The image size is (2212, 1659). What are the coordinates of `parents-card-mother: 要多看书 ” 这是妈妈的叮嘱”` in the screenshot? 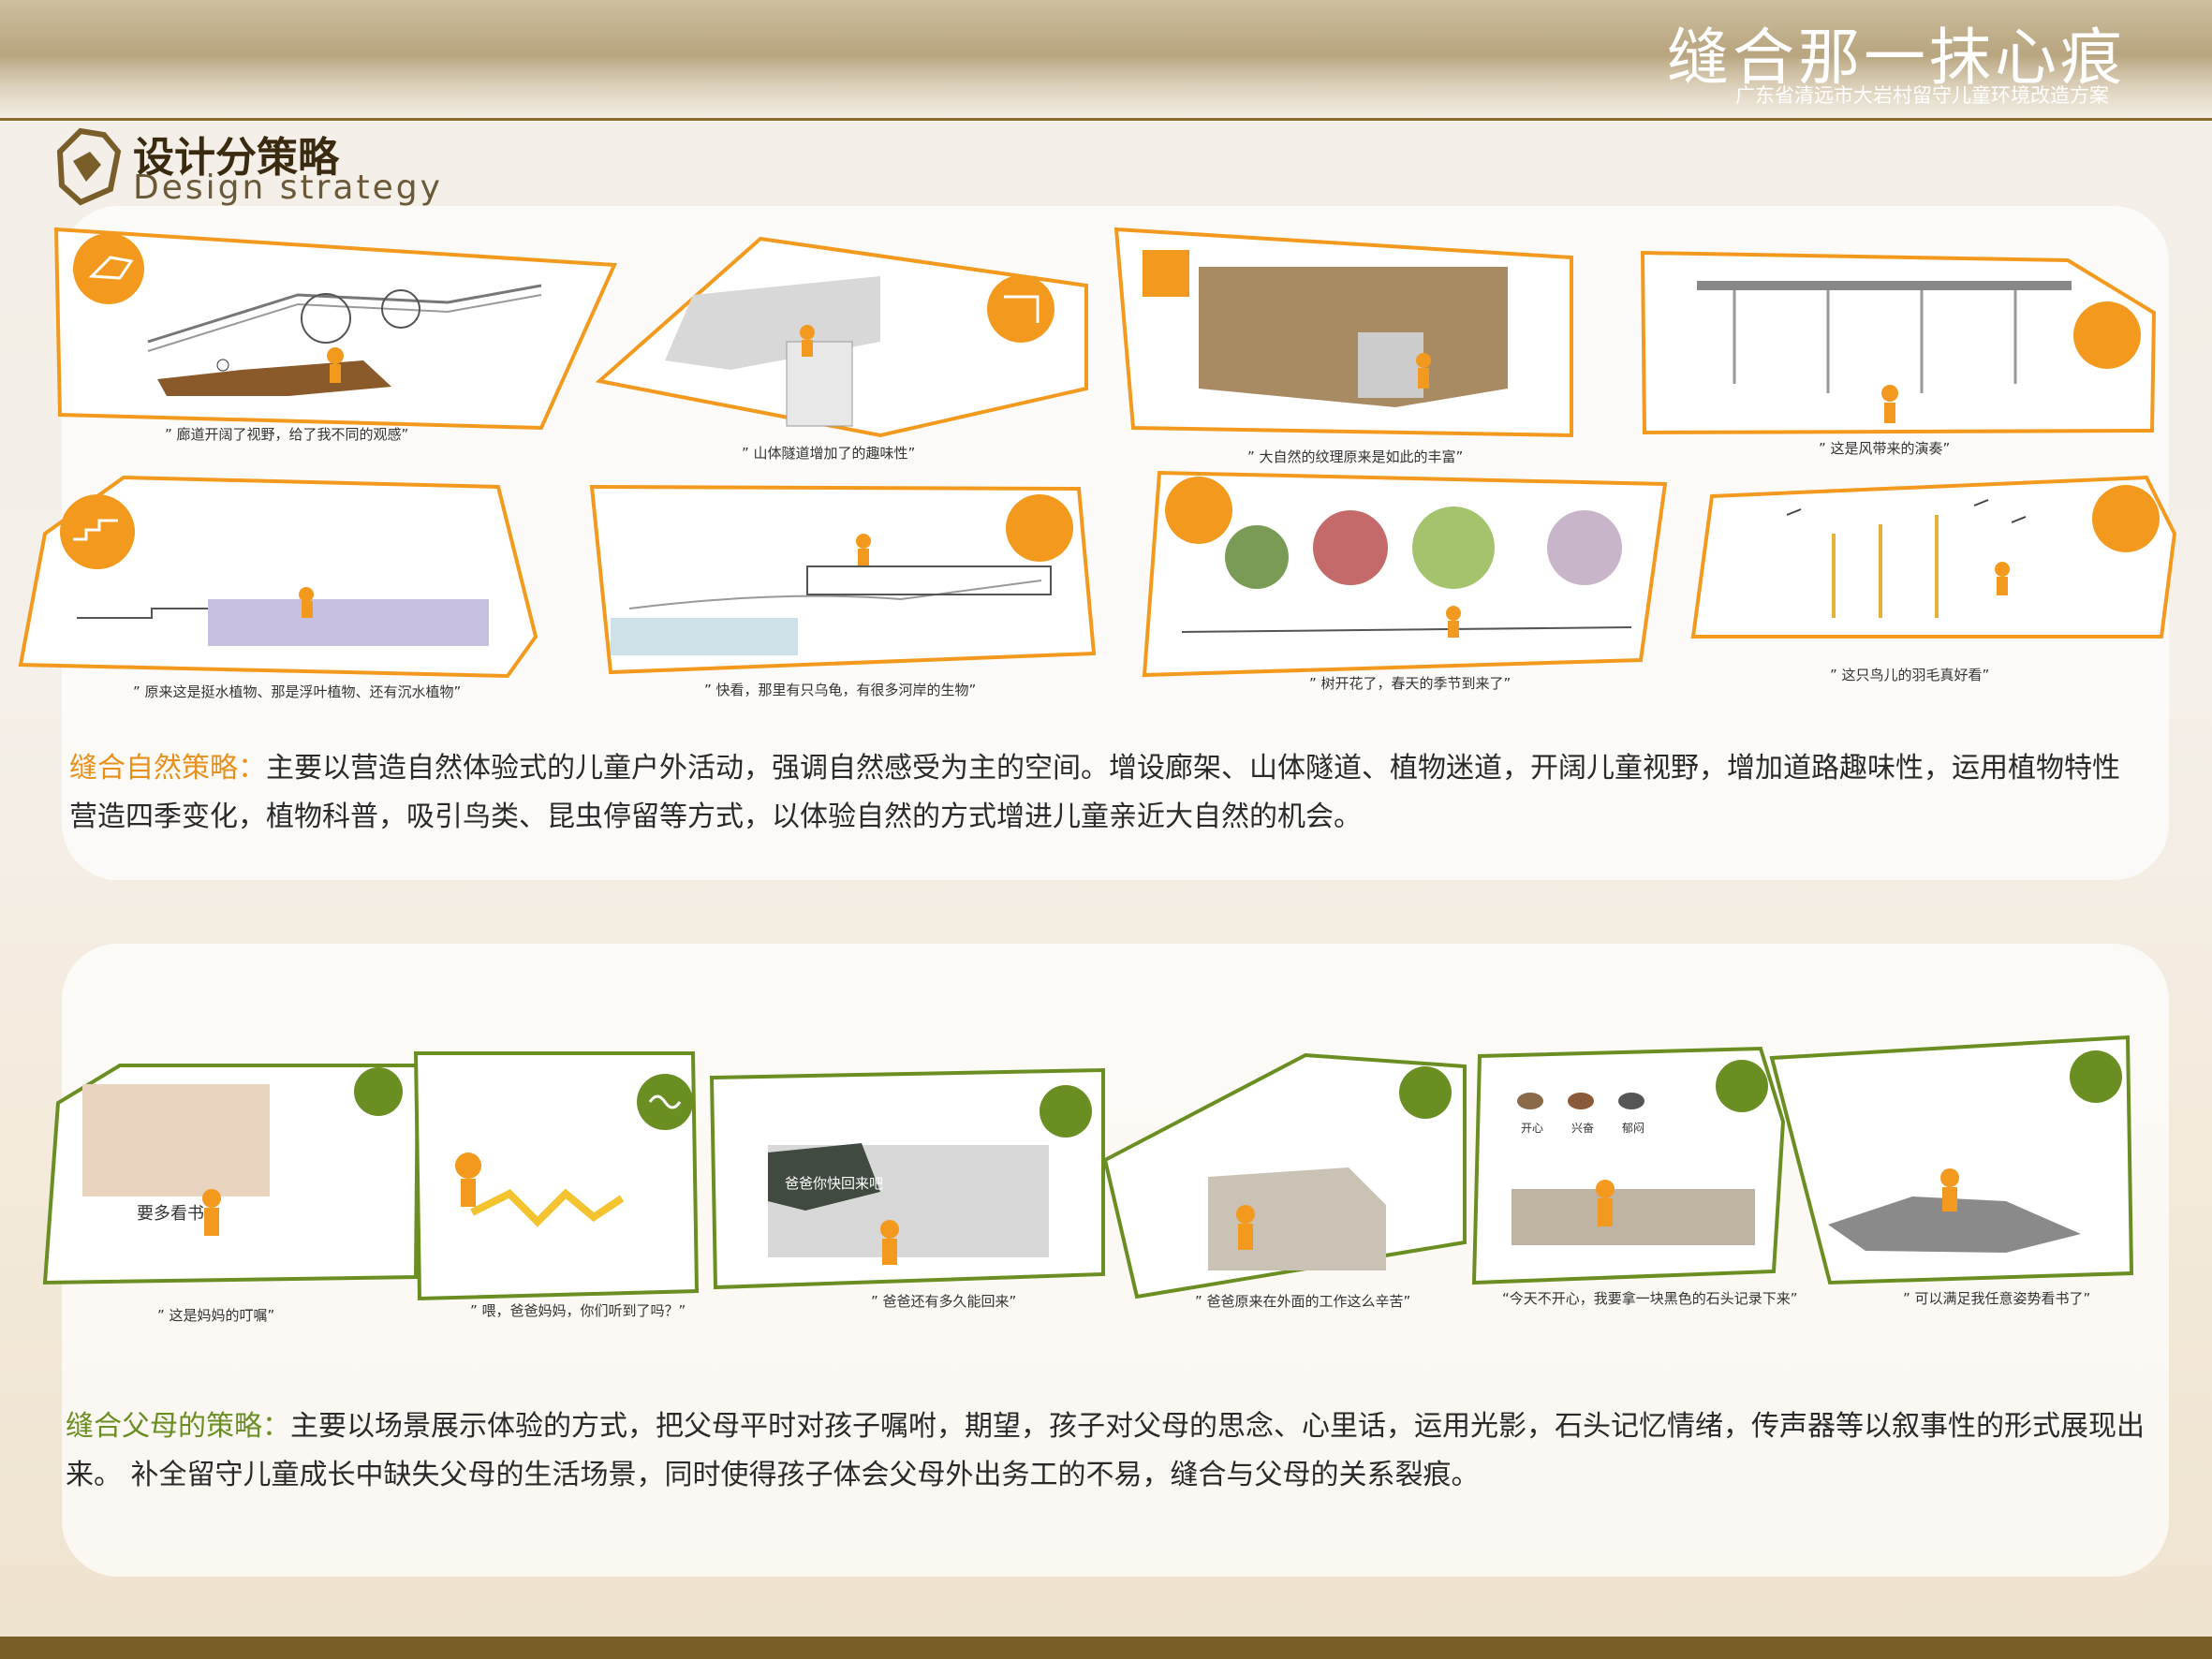 It's located at (231, 1194).